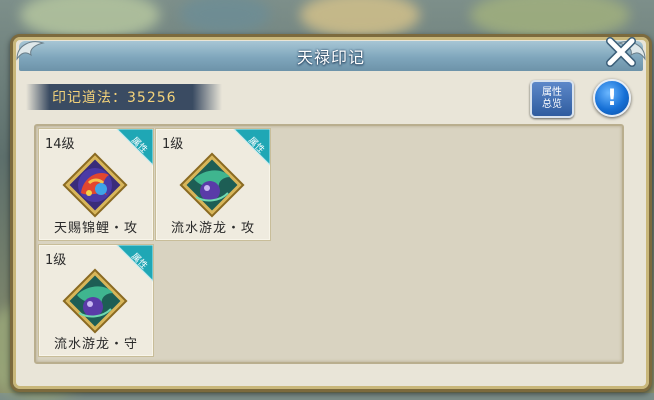 This screenshot has height=400, width=654. Describe the element at coordinates (212, 228) in the screenshot. I see `mark-name: 流水游龙・攻` at that location.